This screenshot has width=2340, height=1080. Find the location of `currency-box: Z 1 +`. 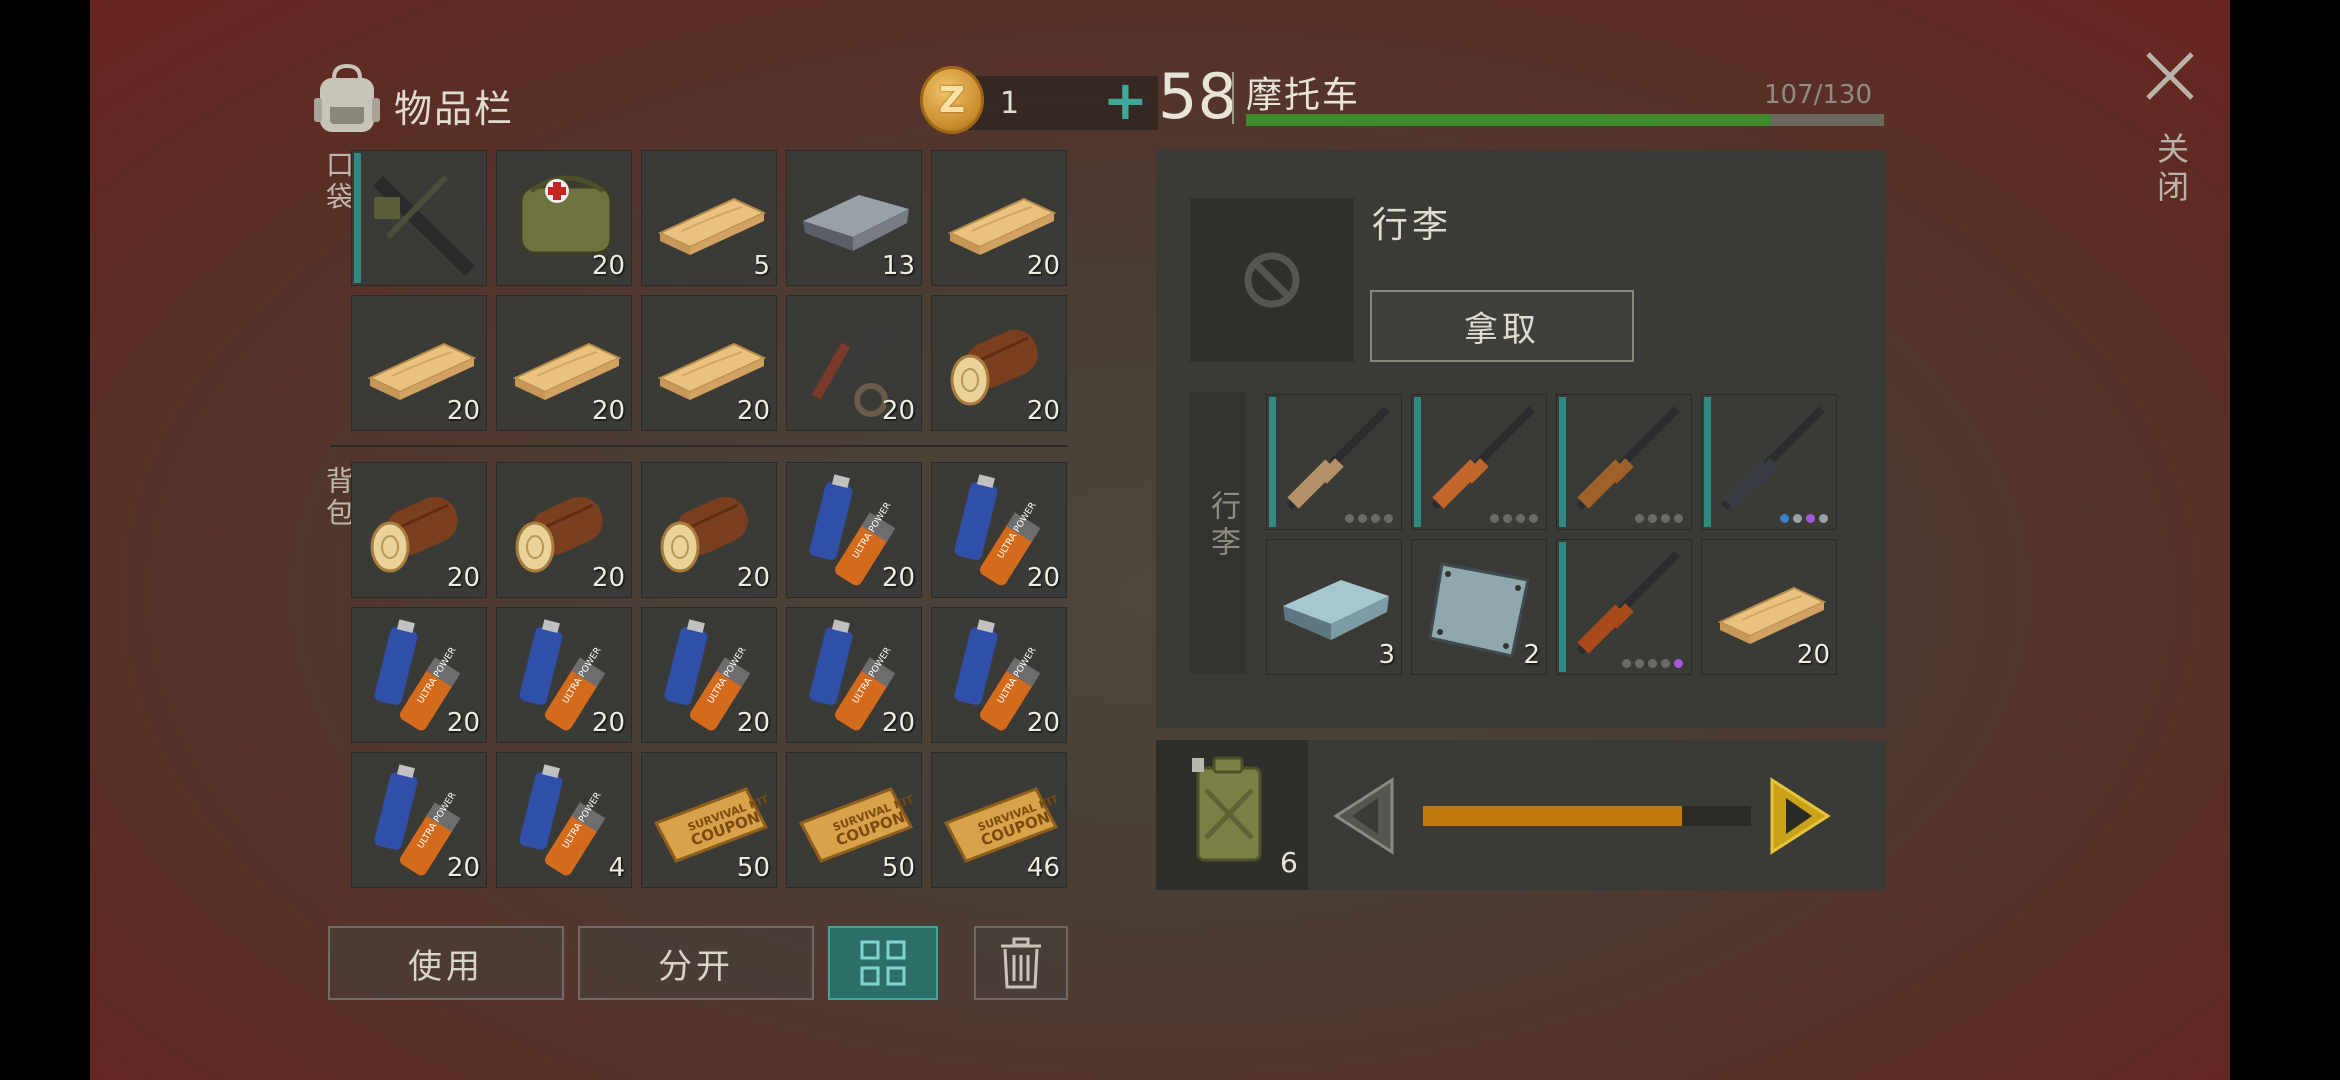

currency-box: Z 1 + is located at coordinates (1039, 100).